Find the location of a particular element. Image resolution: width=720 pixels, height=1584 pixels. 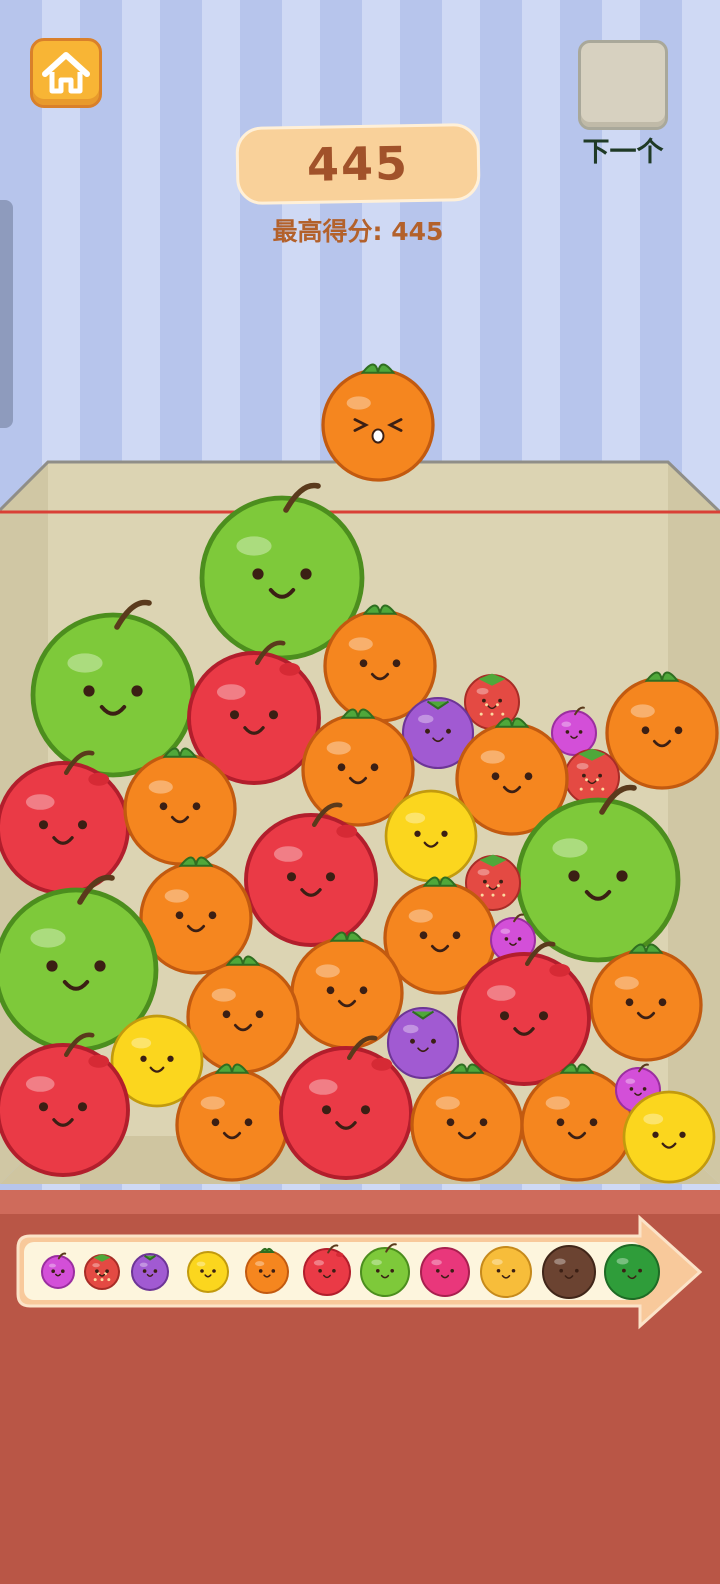

coconut-fruit is located at coordinates (569, 1272).